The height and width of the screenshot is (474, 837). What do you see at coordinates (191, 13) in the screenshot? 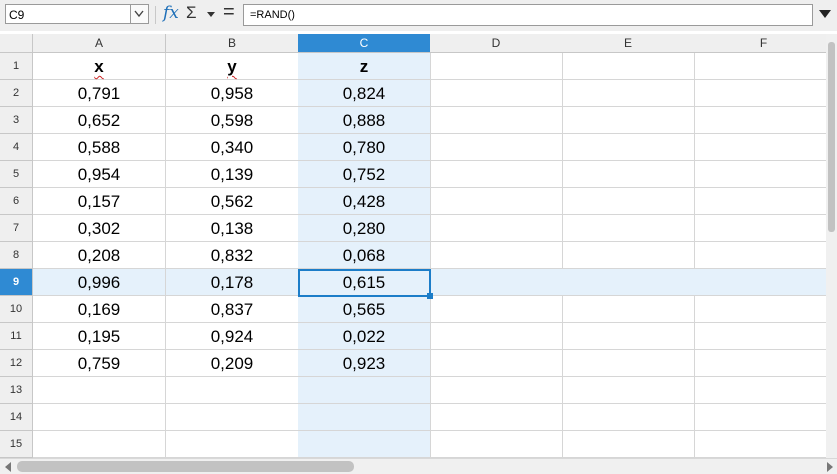
I see `sum-icon: Σ` at bounding box center [191, 13].